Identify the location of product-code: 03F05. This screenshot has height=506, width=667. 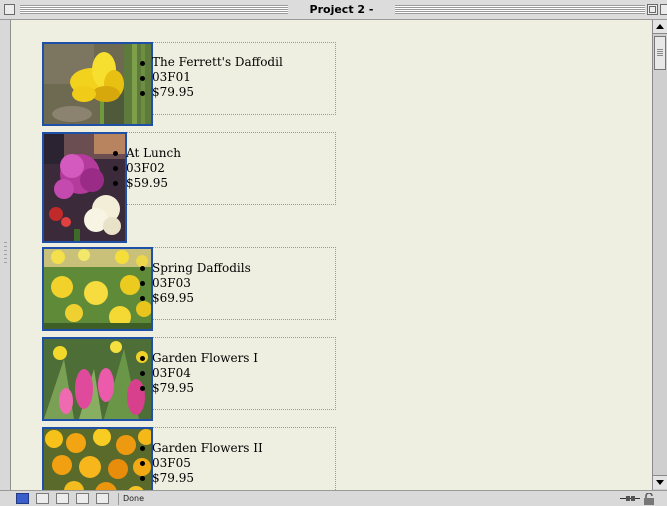
(171, 463).